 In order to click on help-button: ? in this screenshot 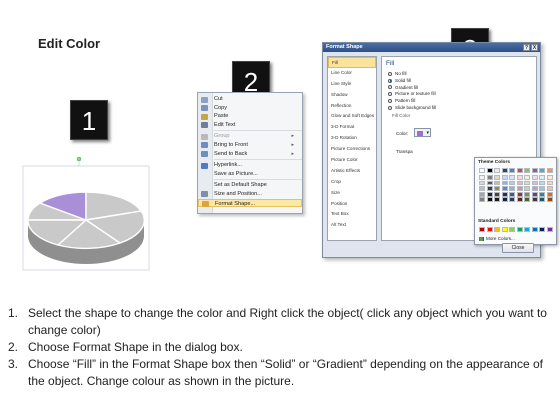, I will do `click(526, 47)`.